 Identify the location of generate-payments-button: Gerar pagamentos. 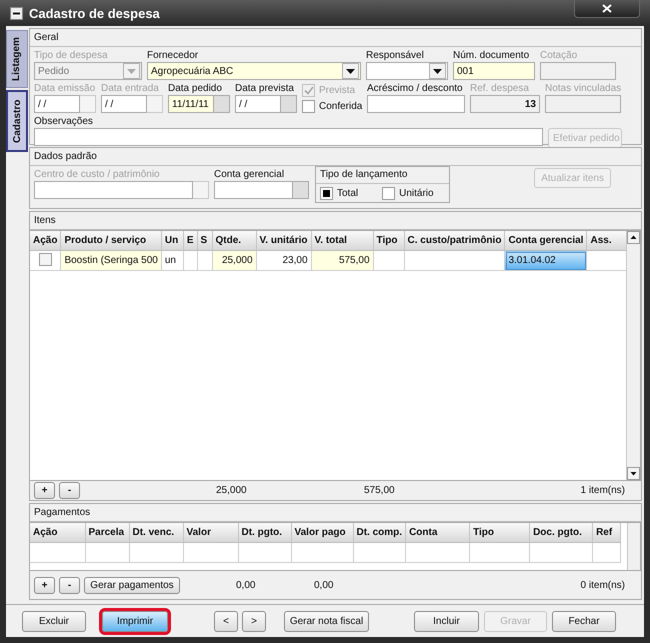
(132, 585).